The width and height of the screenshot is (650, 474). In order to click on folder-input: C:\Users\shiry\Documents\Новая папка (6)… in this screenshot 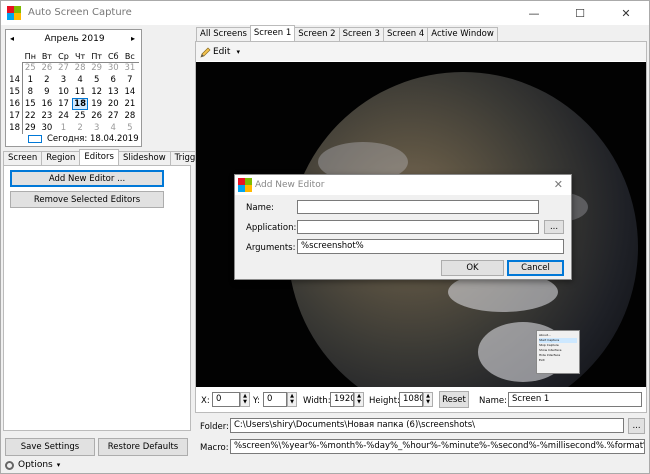, I will do `click(427, 425)`.